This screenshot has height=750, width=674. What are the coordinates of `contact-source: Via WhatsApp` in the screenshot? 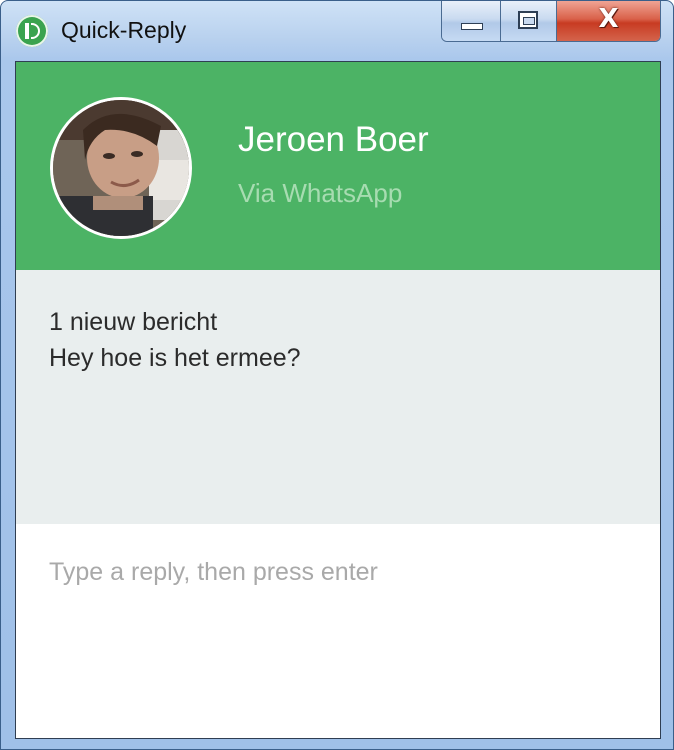 It's located at (320, 193).